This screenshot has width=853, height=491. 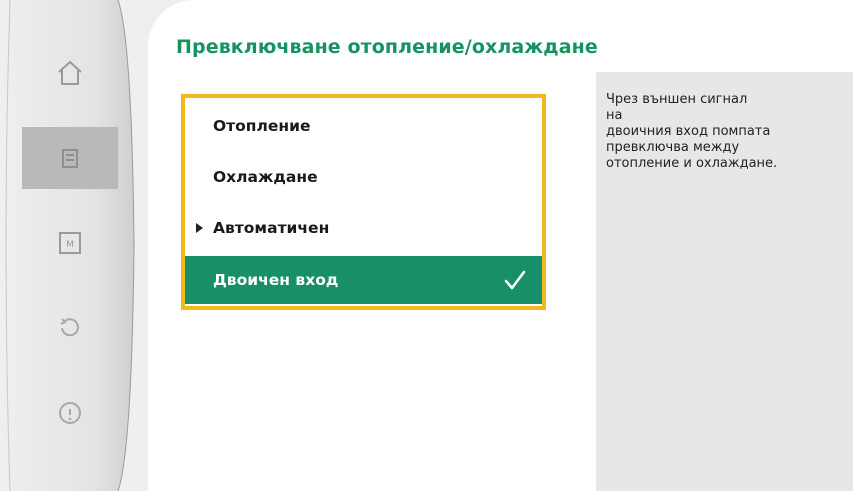 I want to click on diagnostics-icon: M, so click(x=70, y=243).